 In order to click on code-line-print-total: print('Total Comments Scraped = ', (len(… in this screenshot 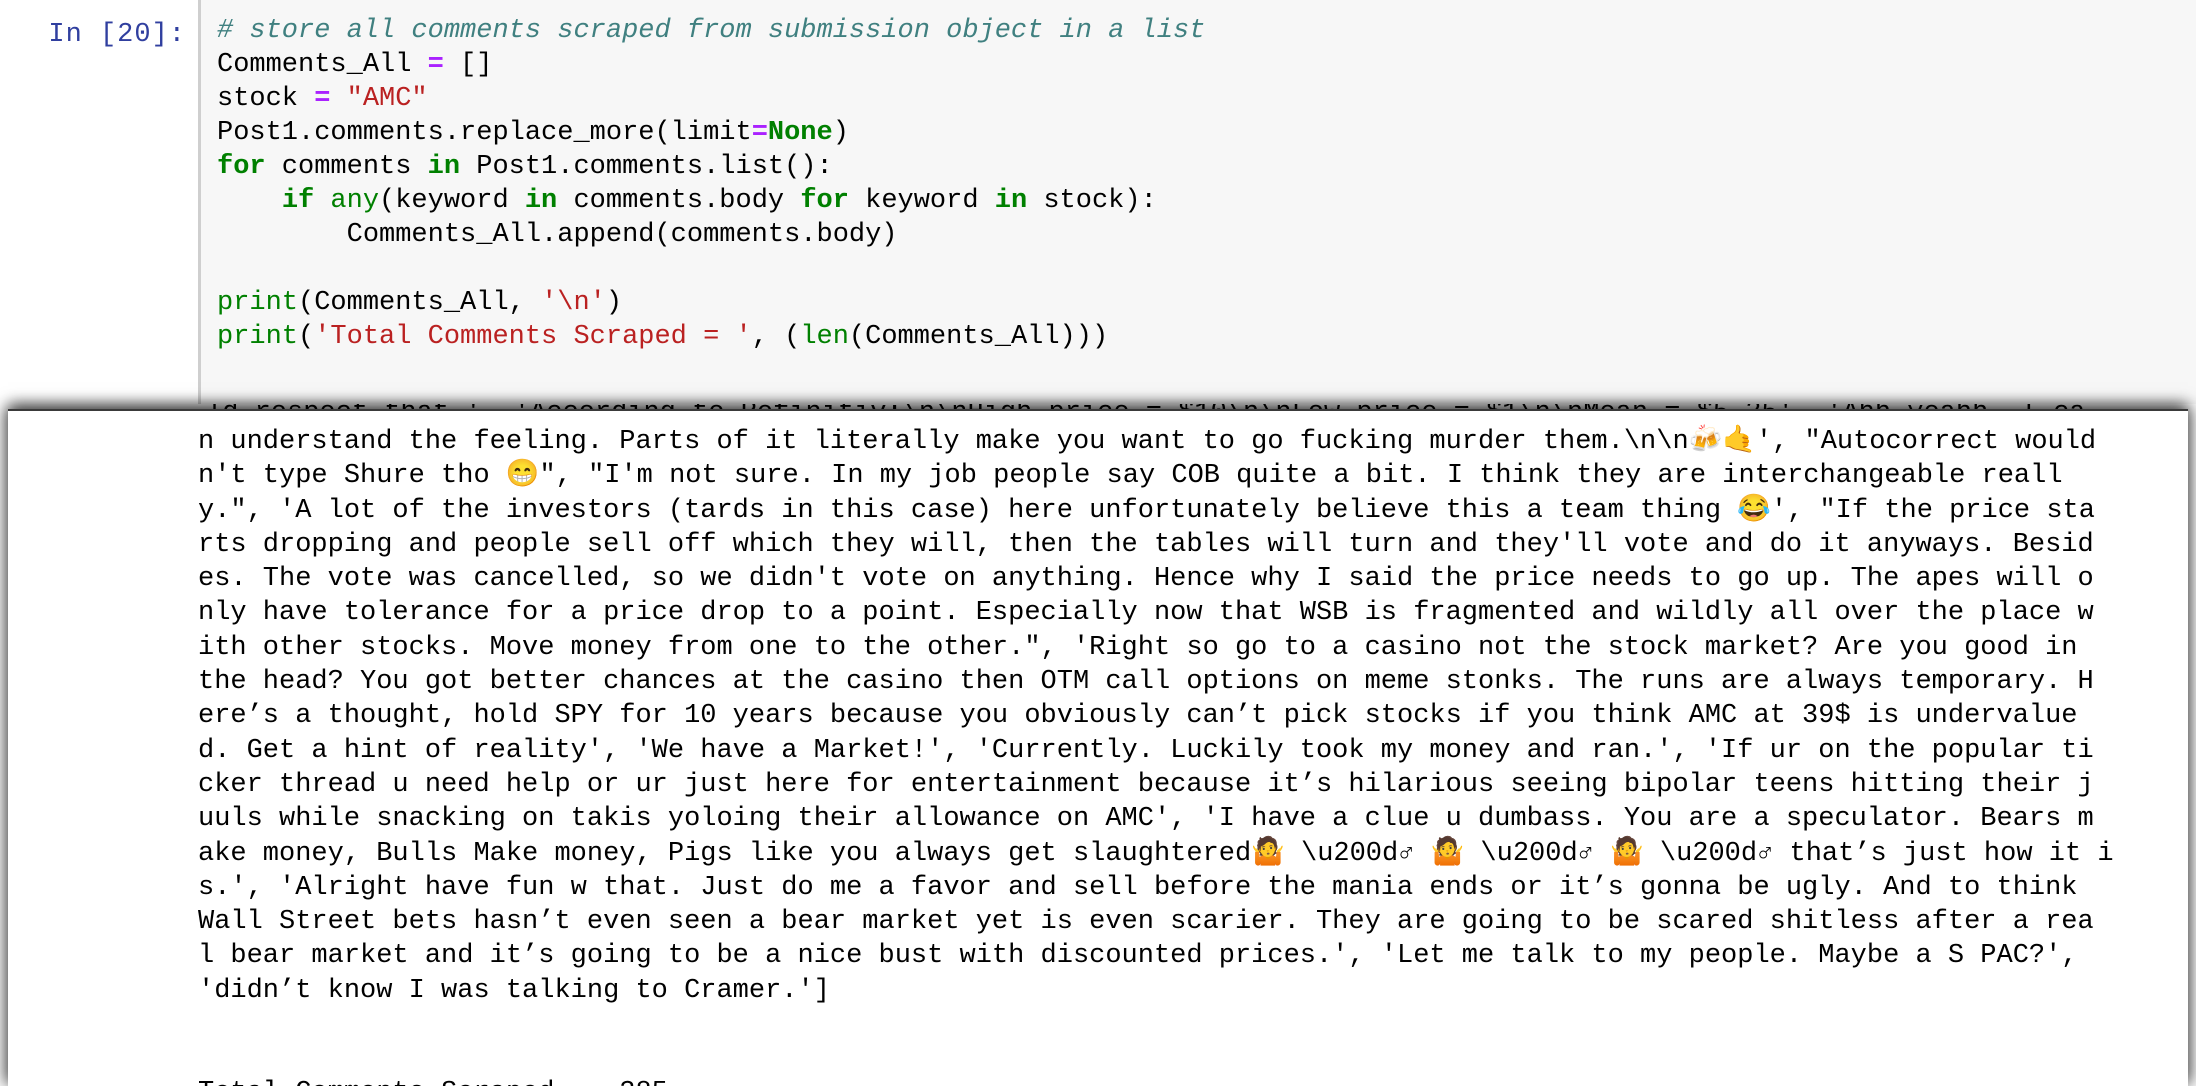, I will do `click(663, 337)`.